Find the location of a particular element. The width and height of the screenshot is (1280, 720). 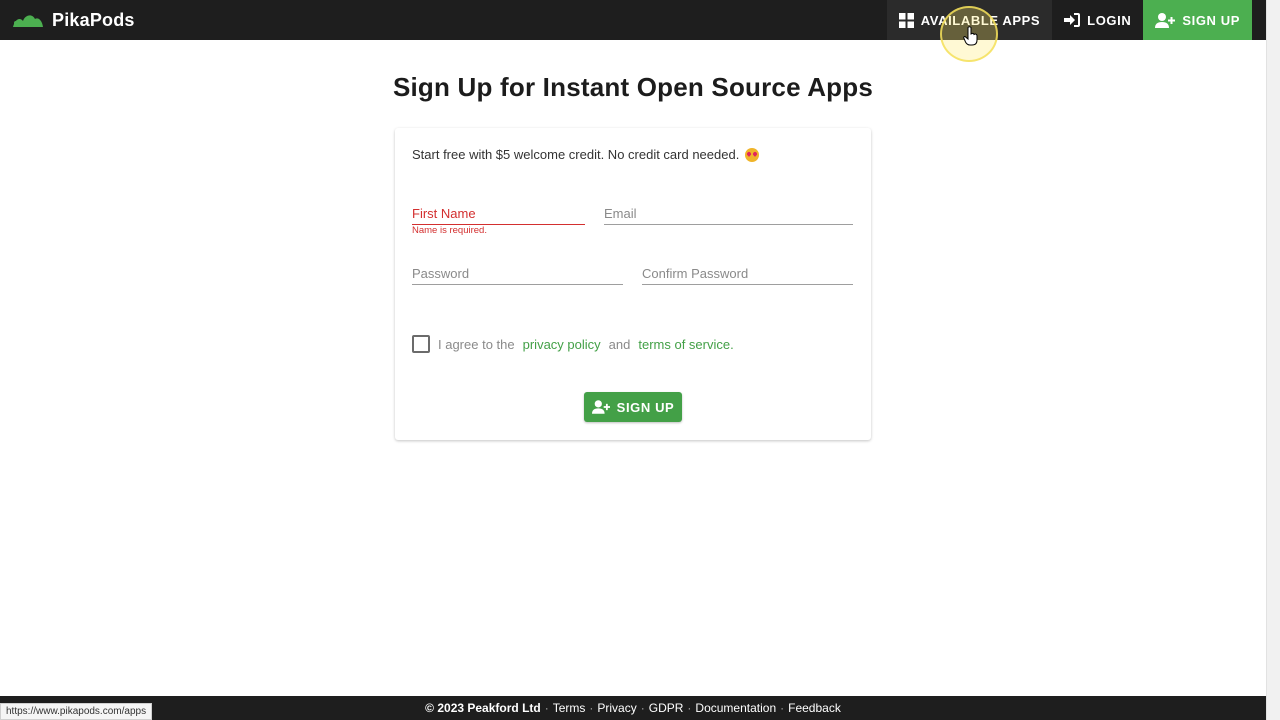

signup-nav-button: SIGN UP is located at coordinates (1197, 20).